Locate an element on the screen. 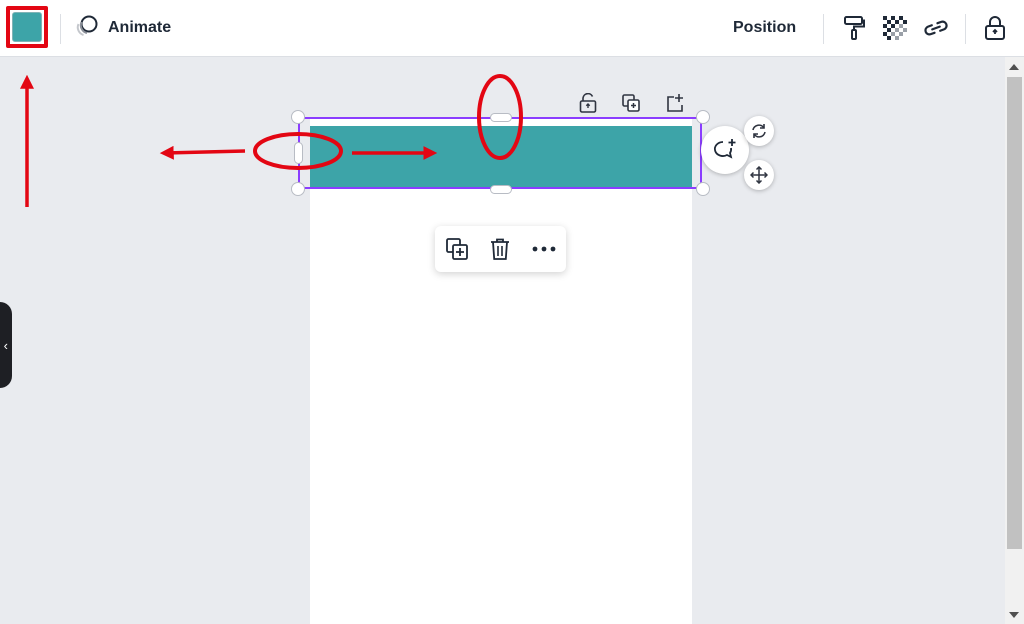  link-icon is located at coordinates (936, 28).